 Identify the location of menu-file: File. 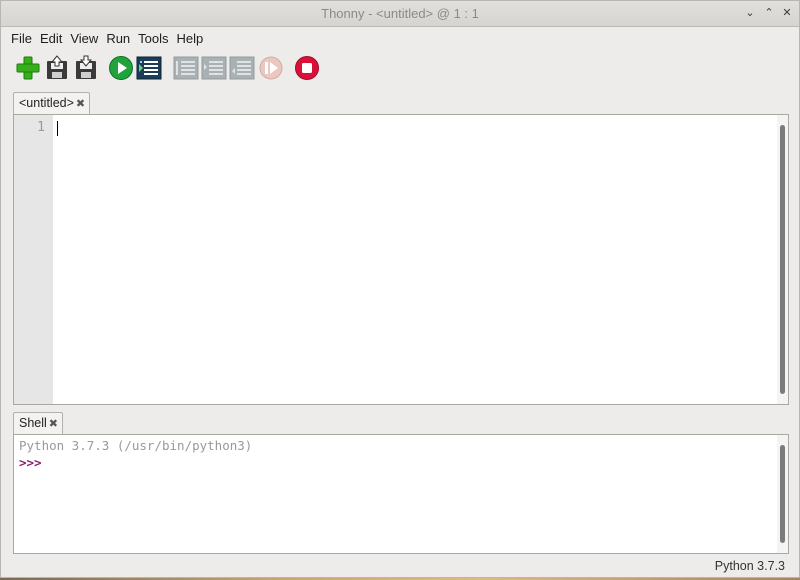
(21, 38).